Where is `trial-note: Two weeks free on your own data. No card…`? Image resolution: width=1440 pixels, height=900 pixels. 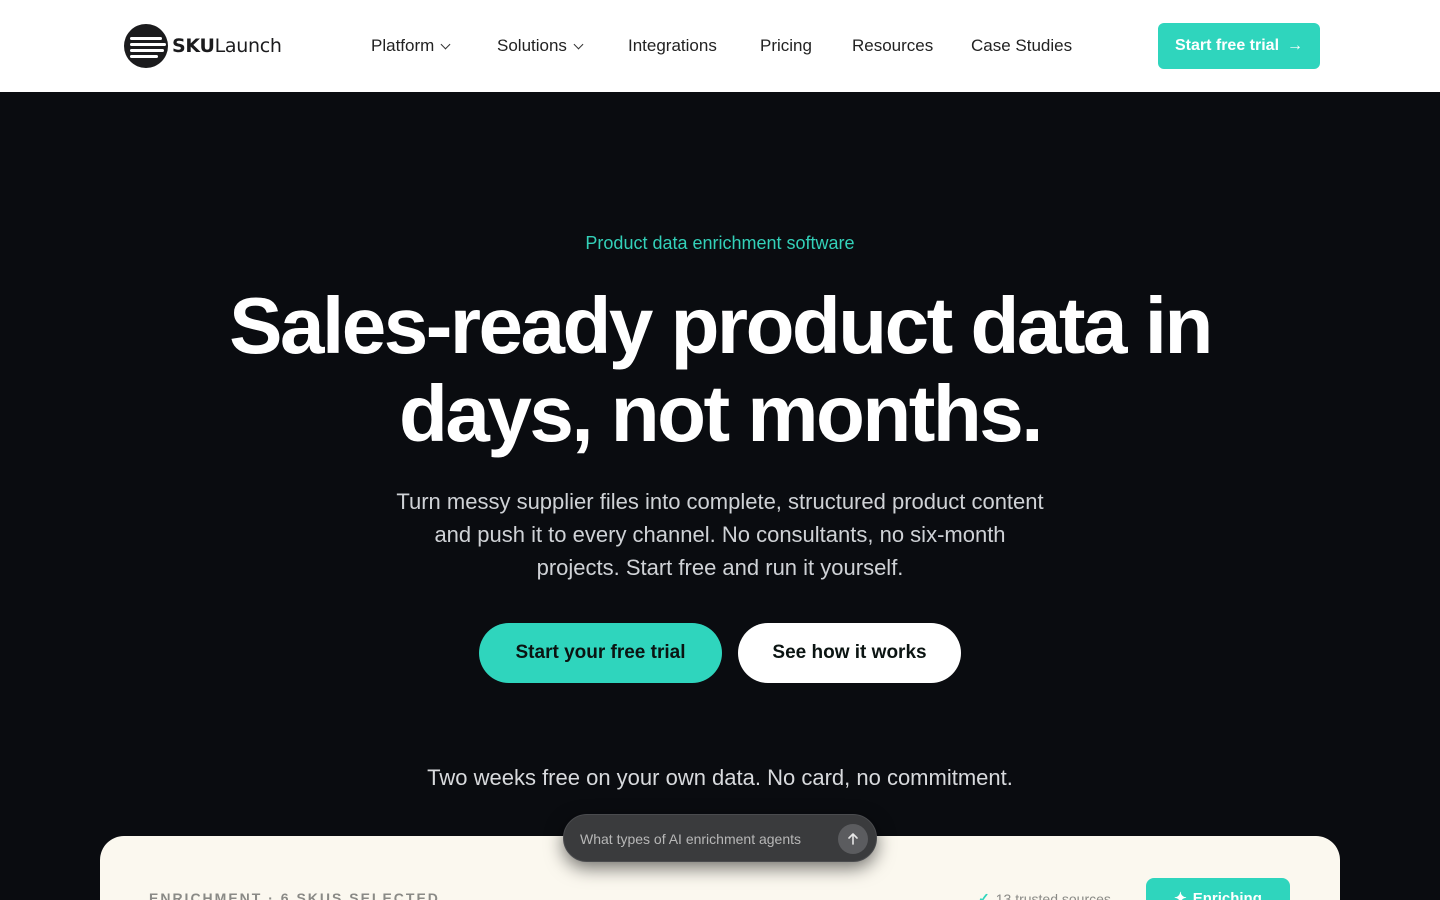 trial-note: Two weeks free on your own data. No card… is located at coordinates (720, 777).